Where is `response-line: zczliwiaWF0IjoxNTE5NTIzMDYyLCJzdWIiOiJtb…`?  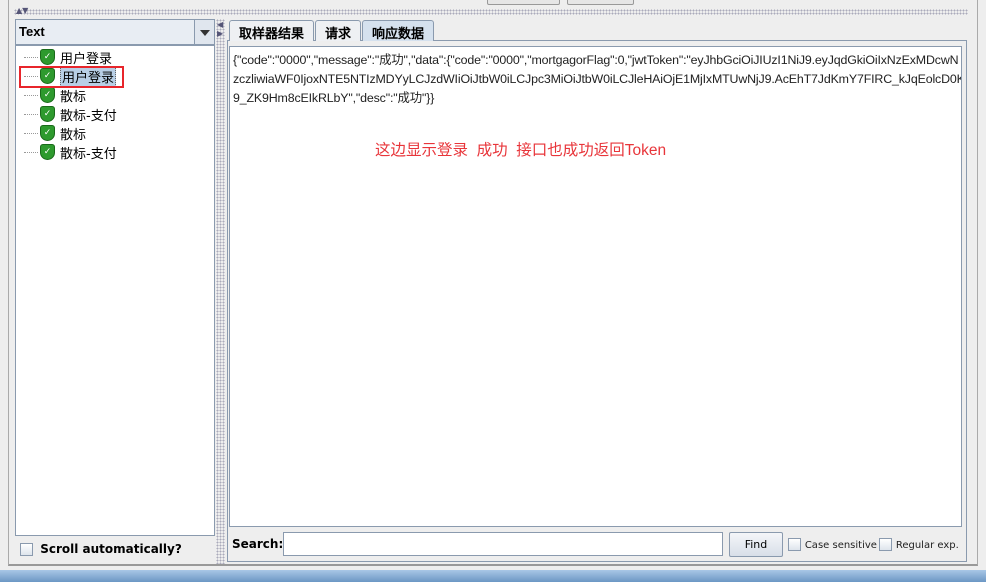 response-line: zczliwiaWF0IjoxNTE5NTIzMDYyLCJzdWIiOiJtb… is located at coordinates (597, 79).